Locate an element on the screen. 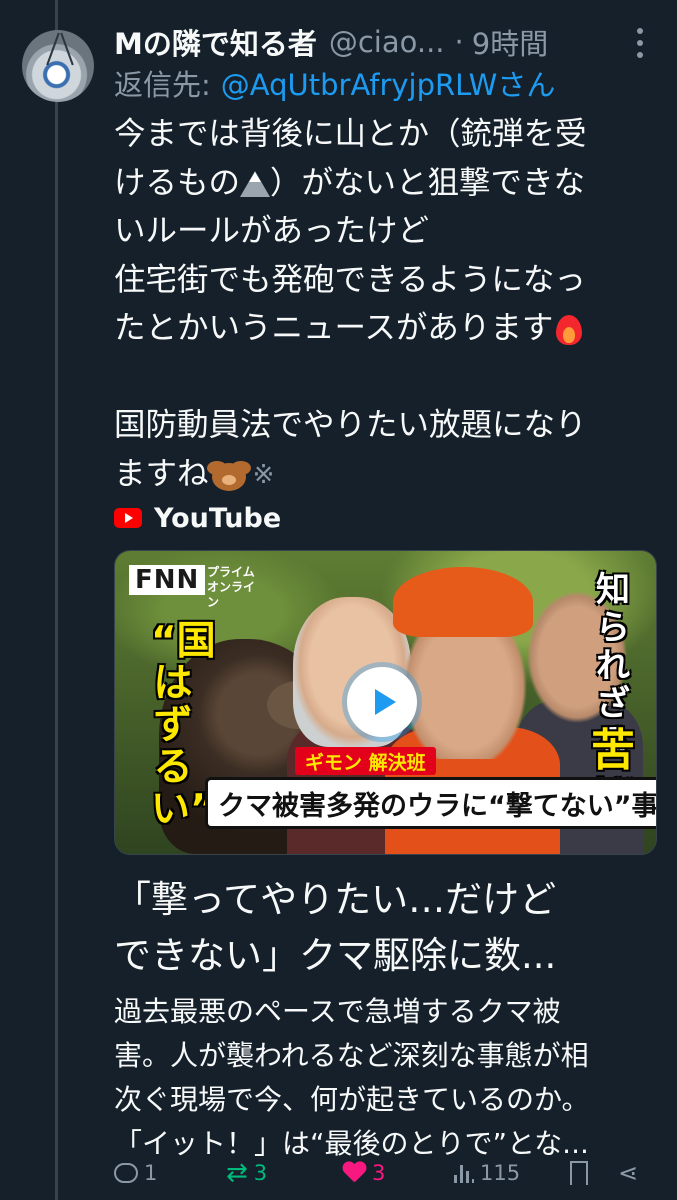  thumbnail-headline: クマ被害多発のウラに“撃てない”事情 is located at coordinates (430, 803).